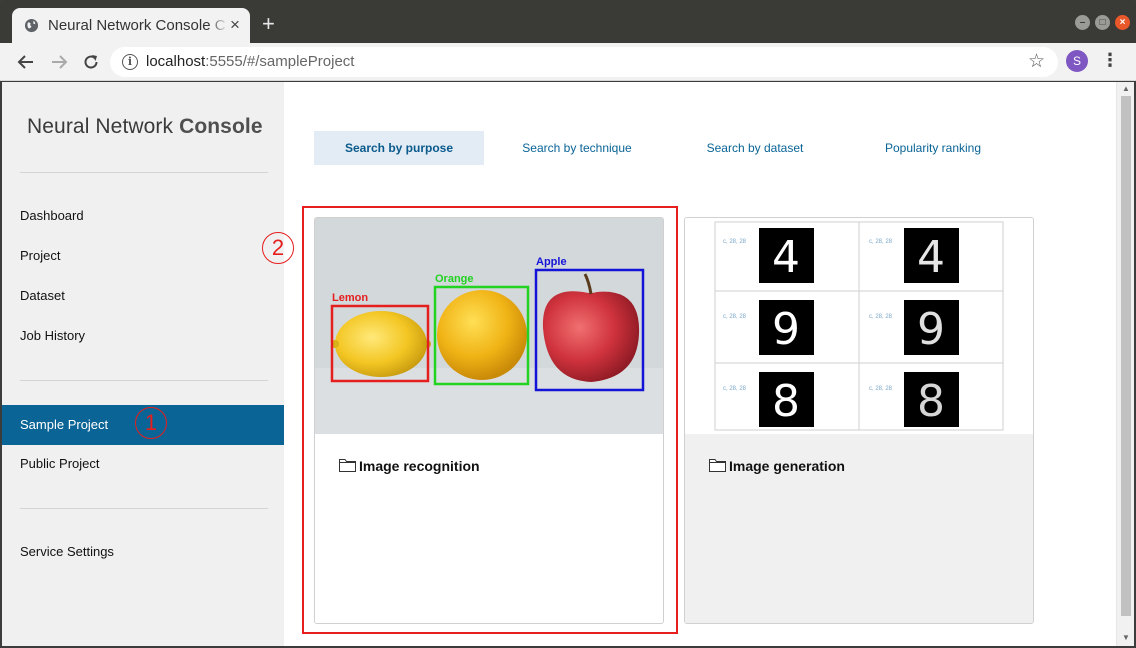 This screenshot has width=1136, height=648. I want to click on sidebar-item-job-history: Job History, so click(143, 336).